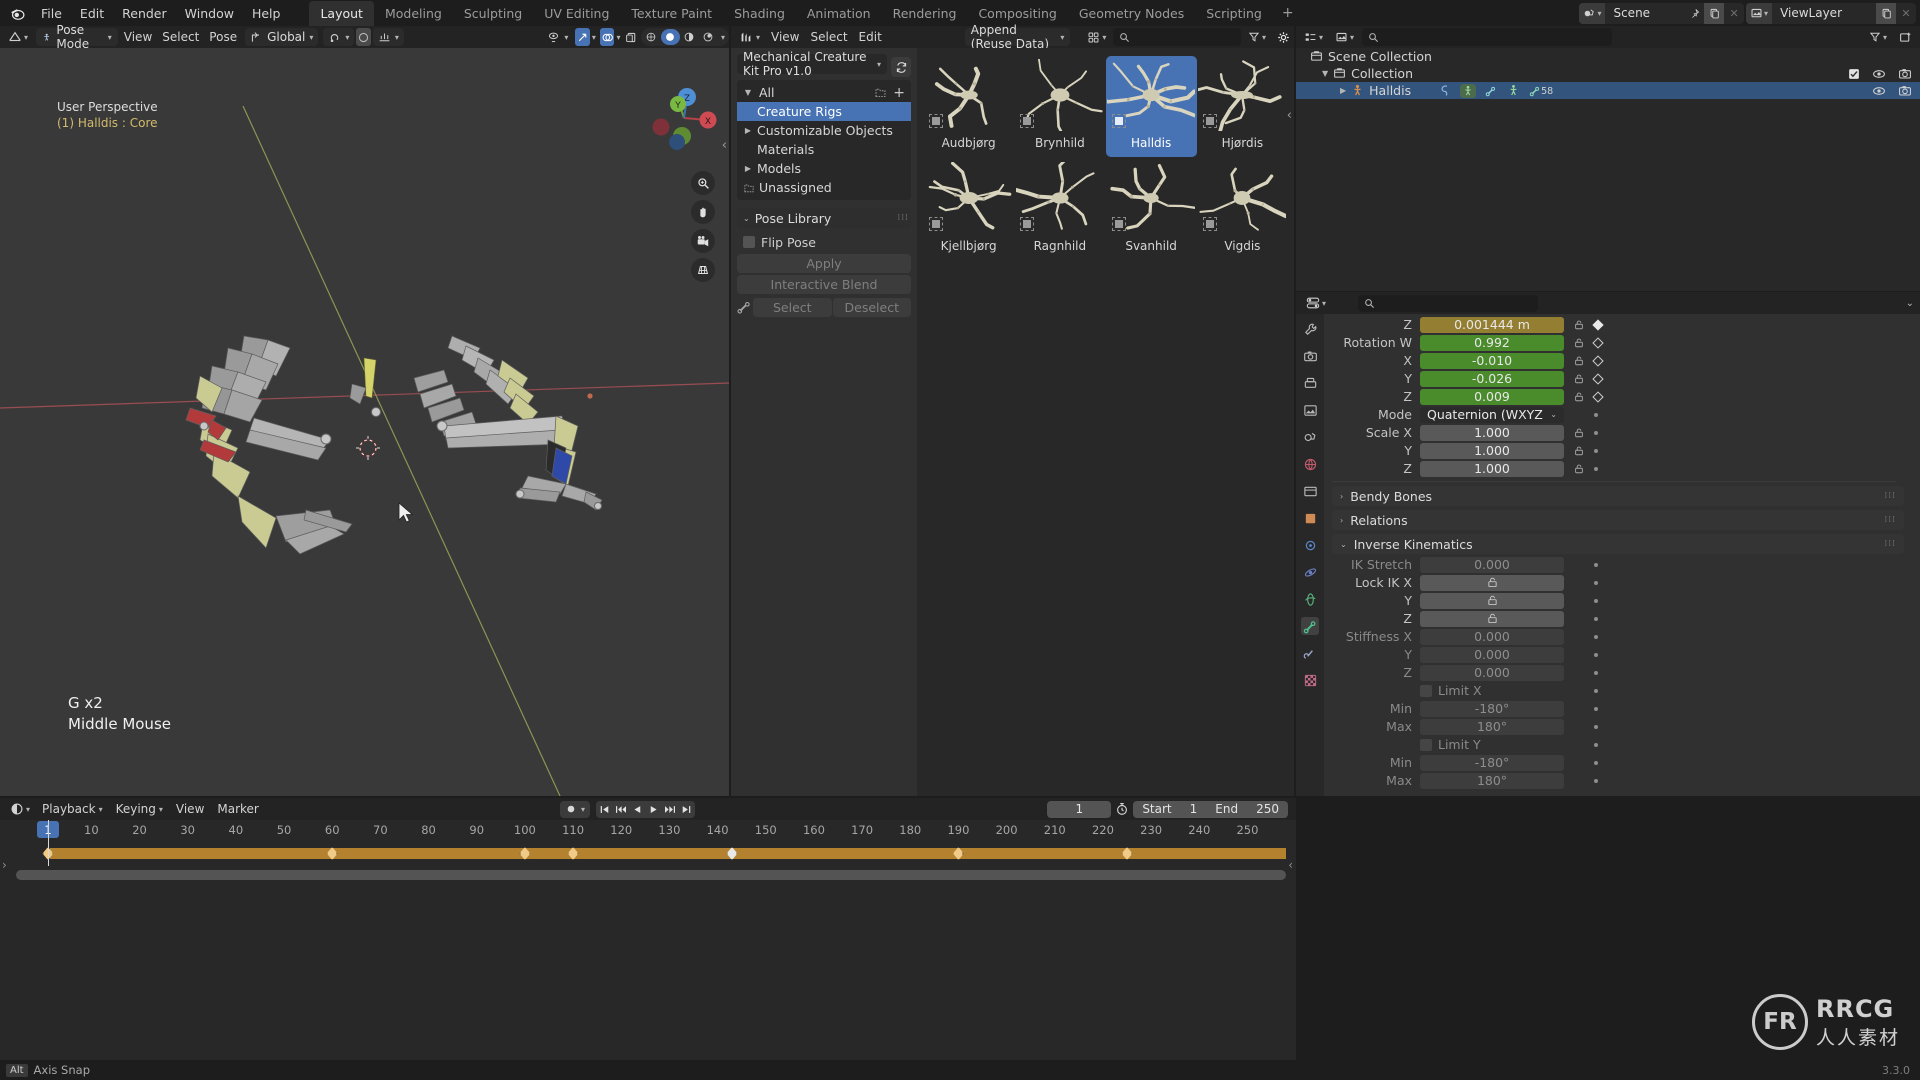  I want to click on timeline-menu-marker: Marker, so click(237, 809).